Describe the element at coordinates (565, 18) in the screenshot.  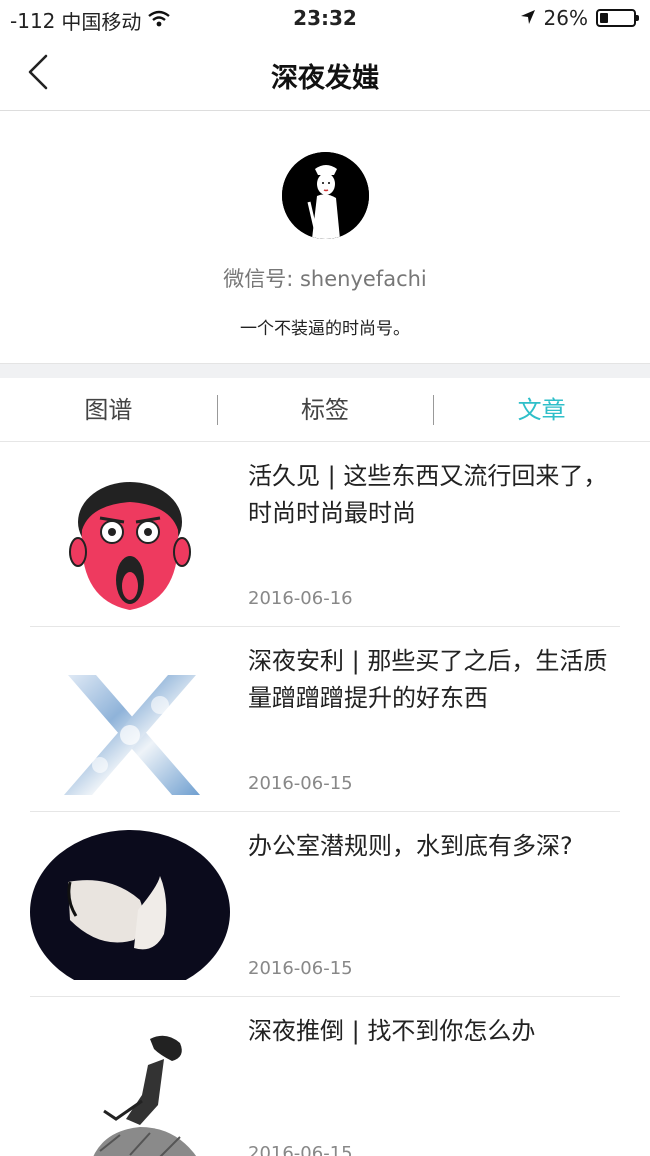
I see `battery-percent: 26%` at that location.